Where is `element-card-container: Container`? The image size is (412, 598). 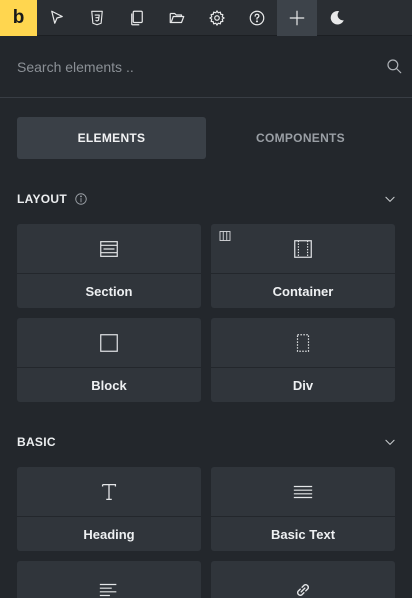 element-card-container: Container is located at coordinates (303, 266).